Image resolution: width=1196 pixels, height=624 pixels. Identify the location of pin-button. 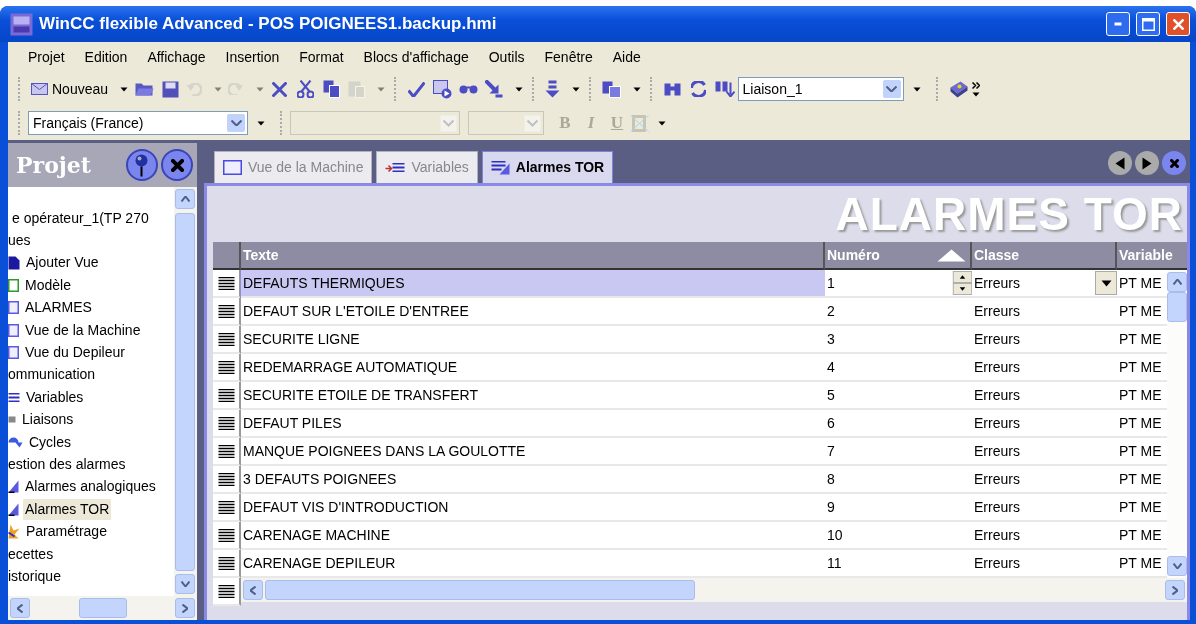
(141, 165).